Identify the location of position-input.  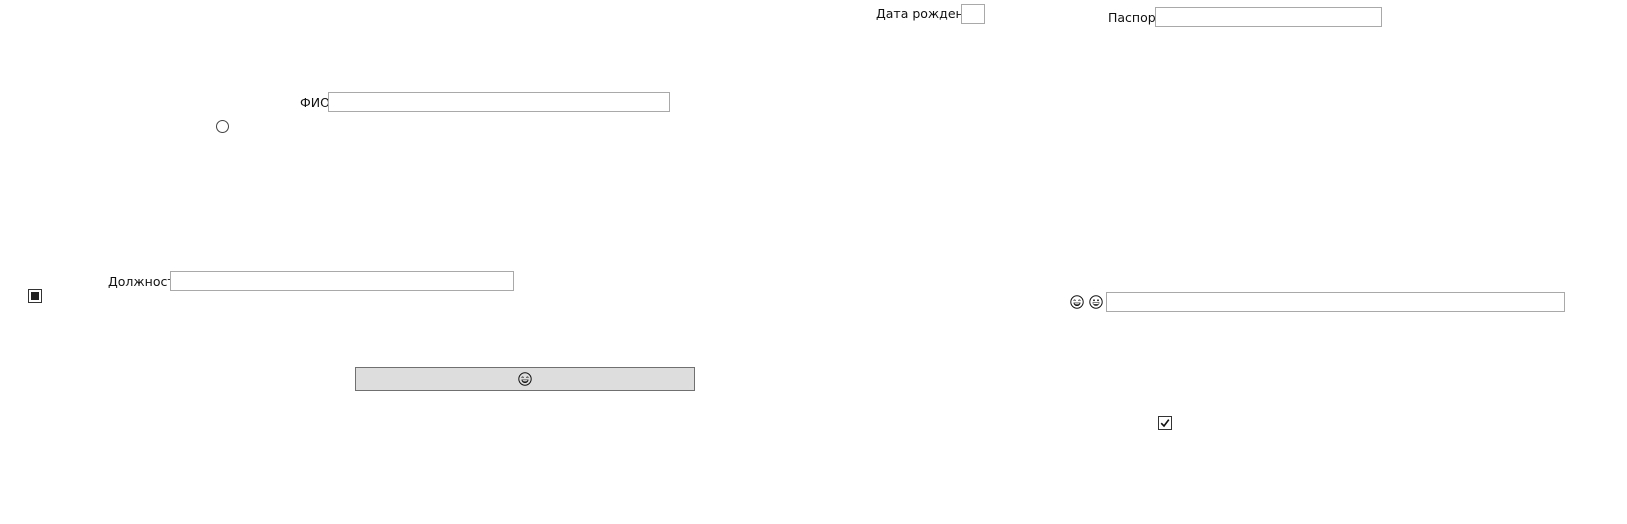
(342, 281).